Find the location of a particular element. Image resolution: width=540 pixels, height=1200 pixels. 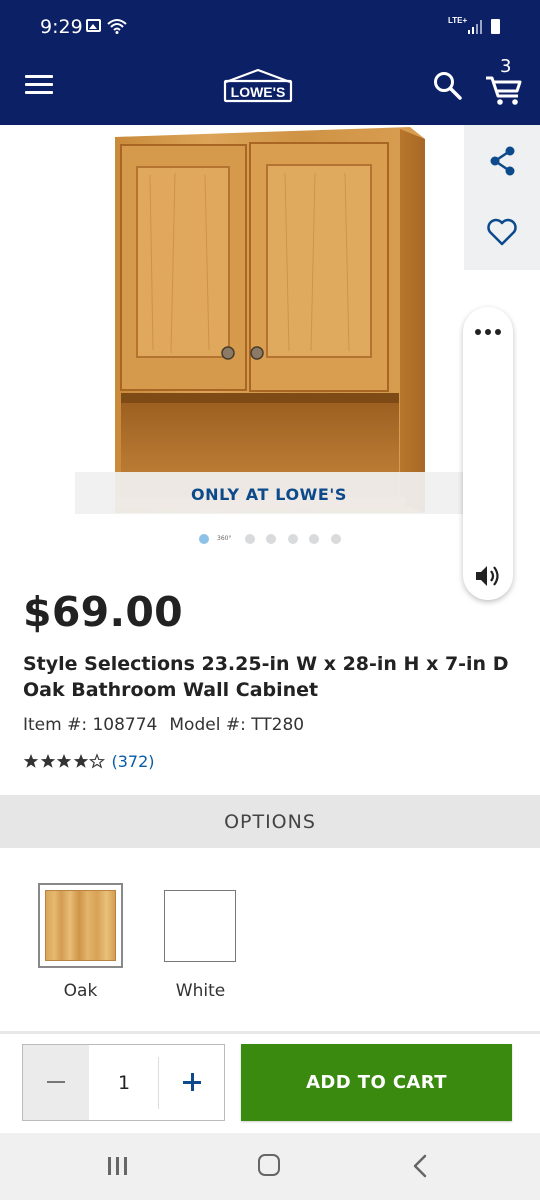

battery-icon is located at coordinates (495, 26).